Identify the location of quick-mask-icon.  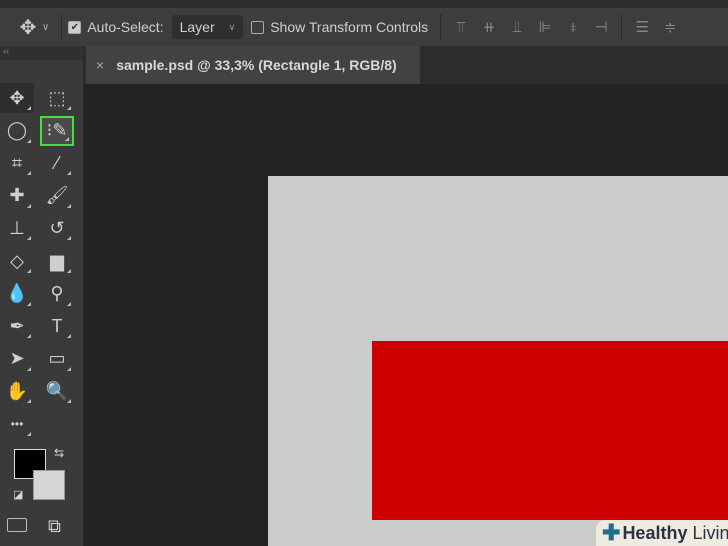
(17, 525).